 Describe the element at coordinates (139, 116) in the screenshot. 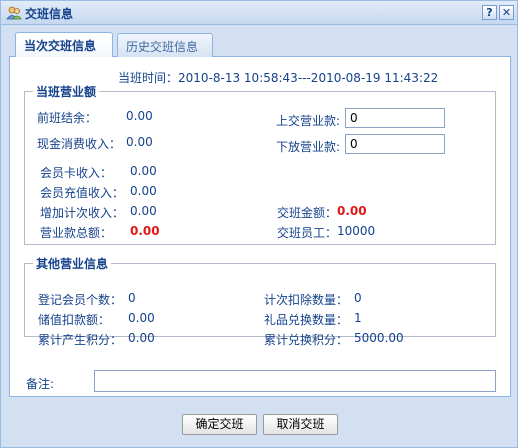

I see `prev-balance-value: 0.00` at that location.